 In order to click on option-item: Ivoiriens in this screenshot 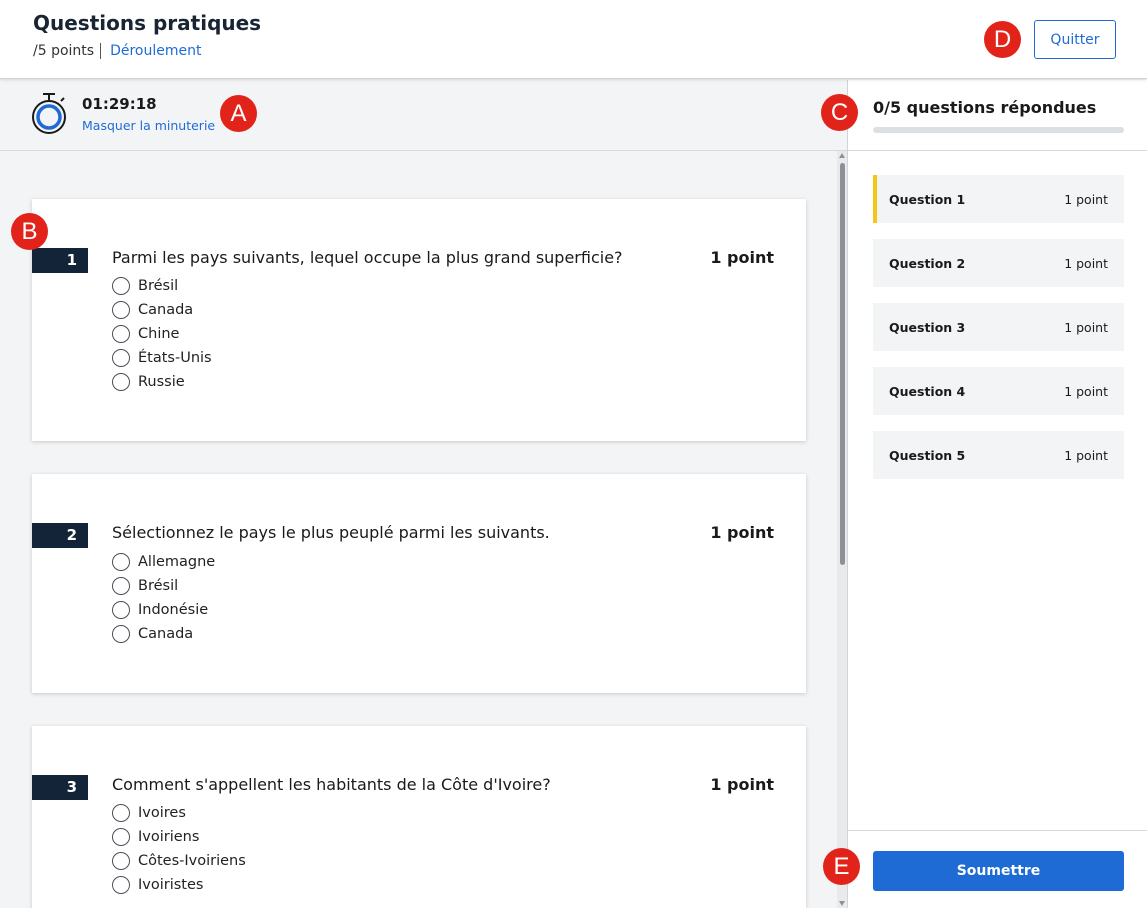, I will do `click(179, 837)`.